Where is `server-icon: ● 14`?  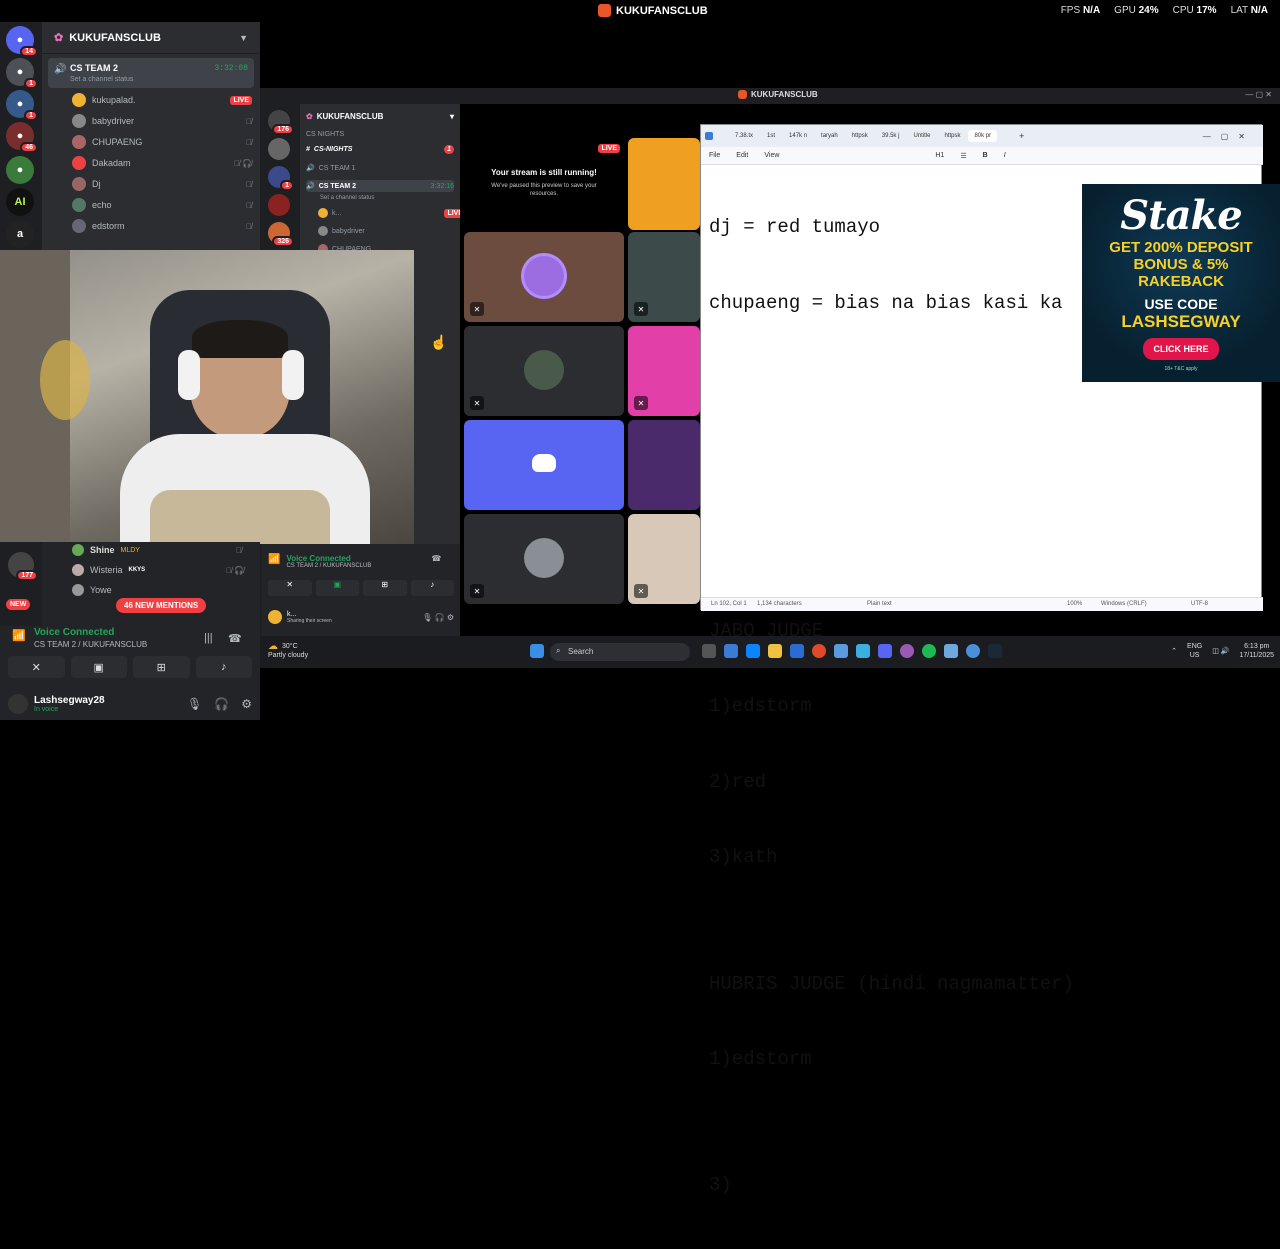
server-icon: ● 14 is located at coordinates (22, 41).